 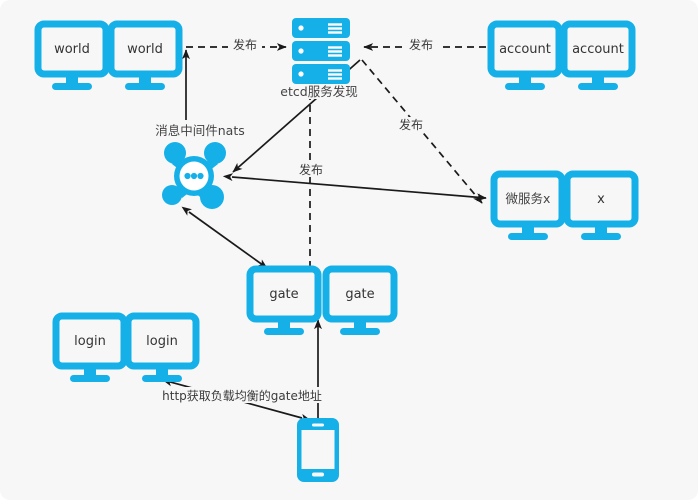 What do you see at coordinates (421, 44) in the screenshot?
I see `edge-label-account-to-etcd: 发布` at bounding box center [421, 44].